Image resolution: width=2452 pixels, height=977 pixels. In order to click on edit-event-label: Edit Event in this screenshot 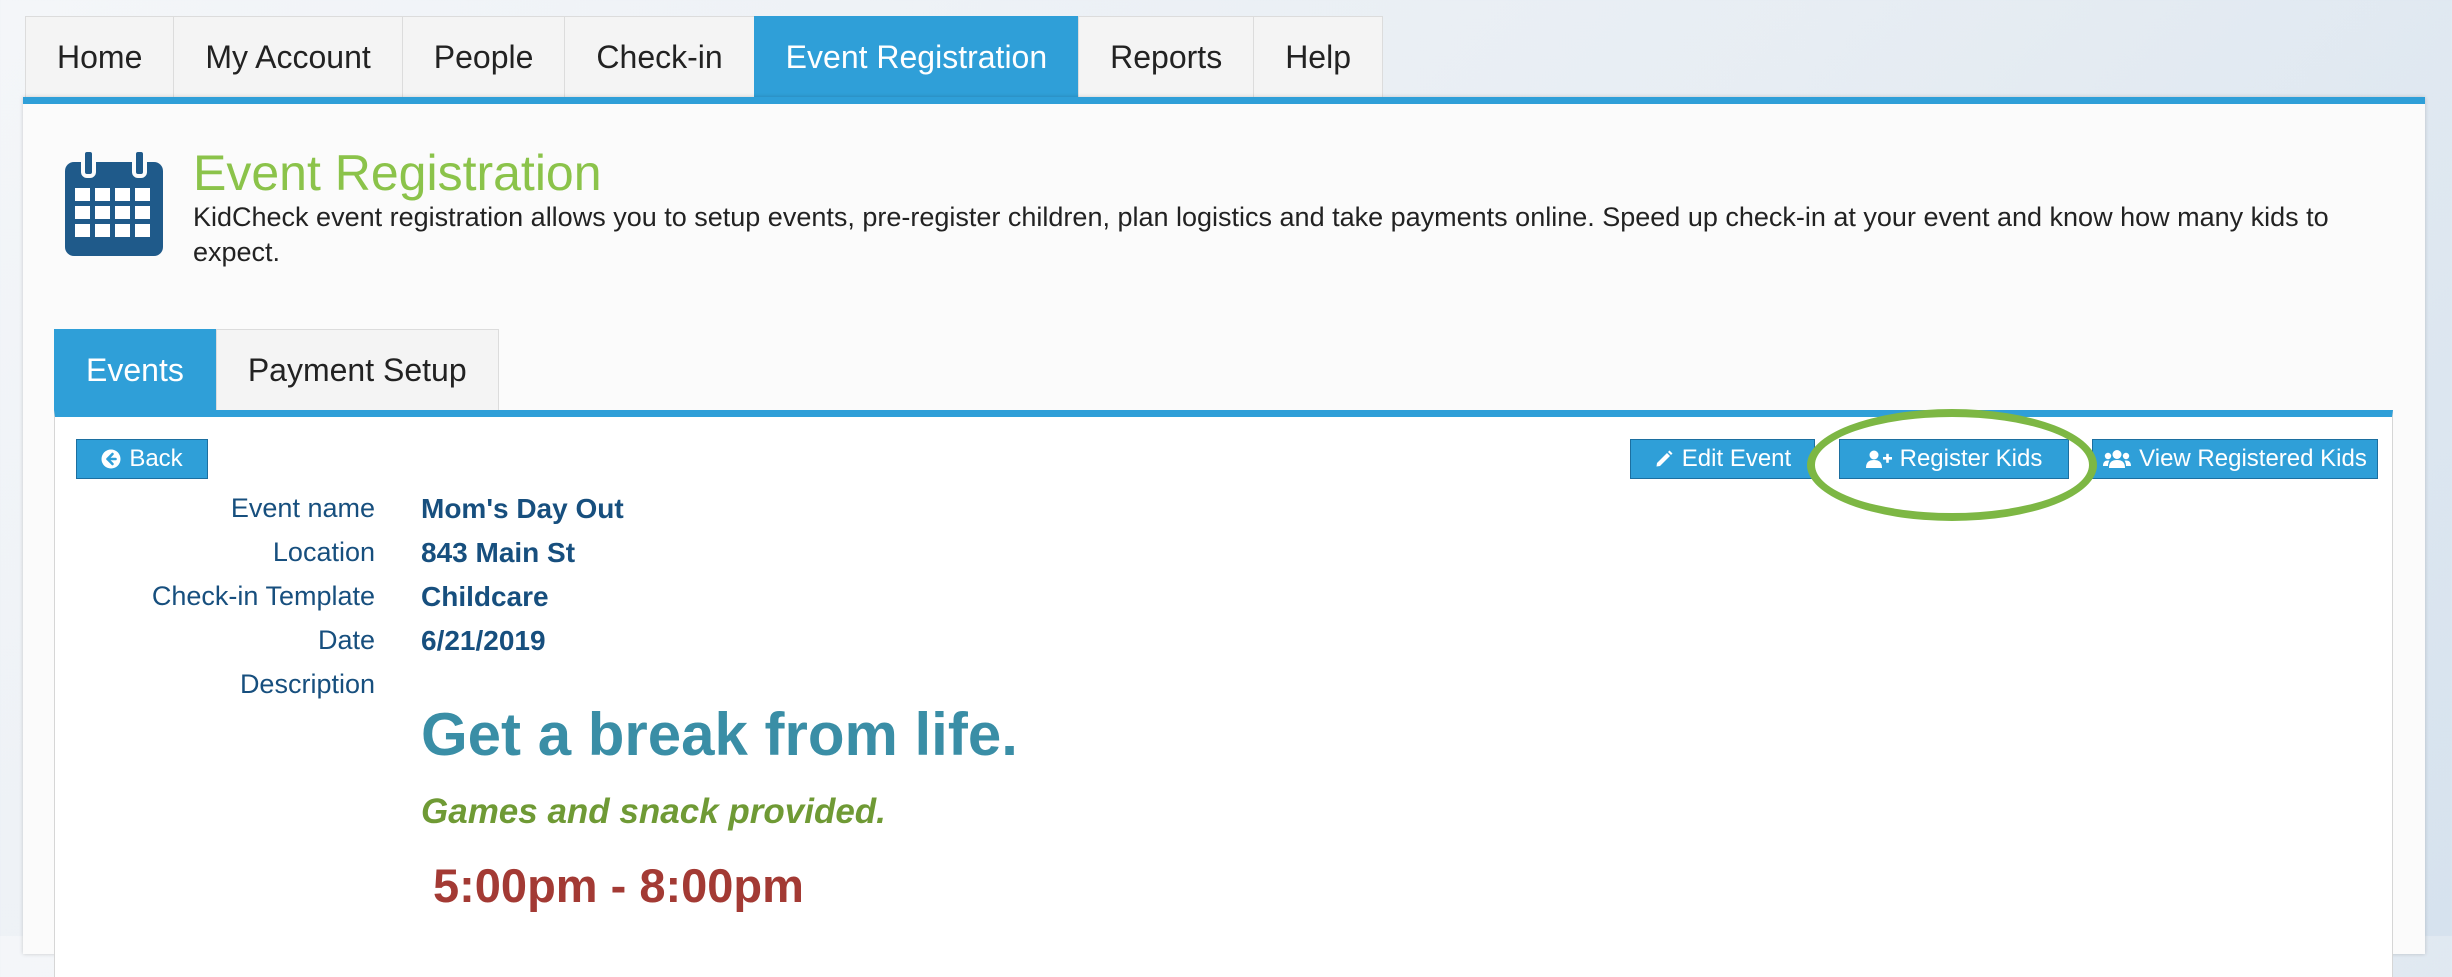, I will do `click(1736, 458)`.